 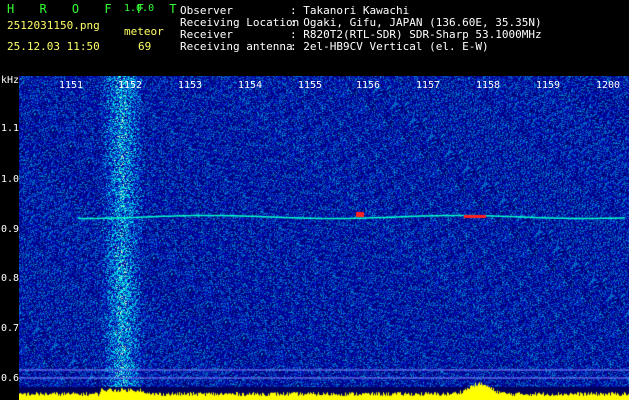 What do you see at coordinates (389, 46) in the screenshot?
I see `antenna-value: : 2el-HB9CV Vertical (el. E-W)` at bounding box center [389, 46].